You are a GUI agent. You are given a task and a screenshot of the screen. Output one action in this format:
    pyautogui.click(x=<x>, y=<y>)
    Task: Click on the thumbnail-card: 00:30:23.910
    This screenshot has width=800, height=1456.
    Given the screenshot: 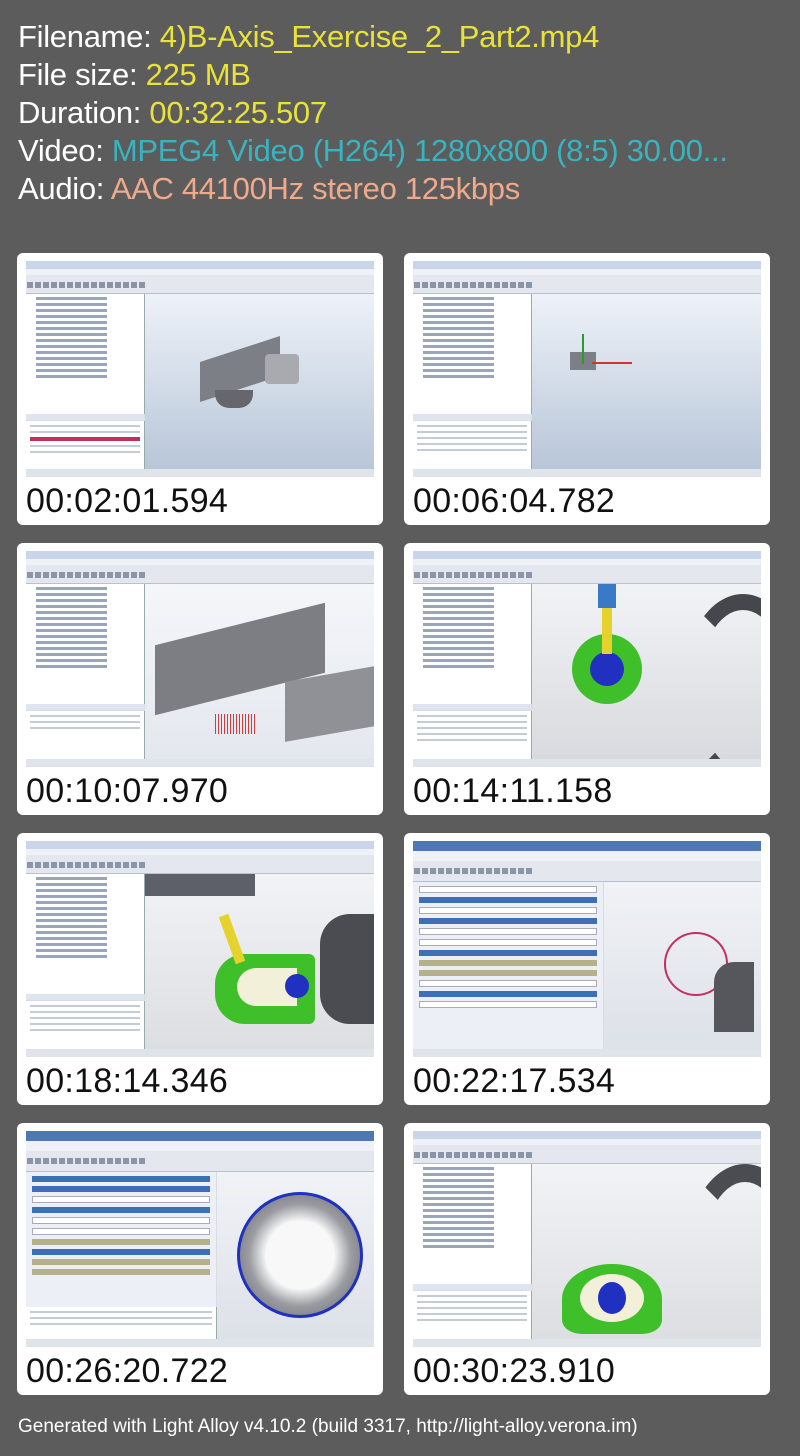 What is the action you would take?
    pyautogui.click(x=587, y=1259)
    